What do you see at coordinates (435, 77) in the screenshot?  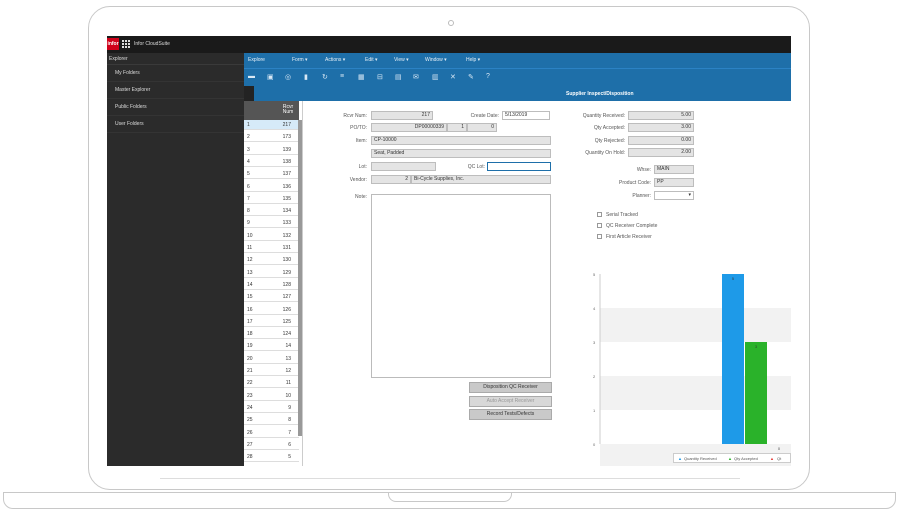 I see `doc-icon: ▥` at bounding box center [435, 77].